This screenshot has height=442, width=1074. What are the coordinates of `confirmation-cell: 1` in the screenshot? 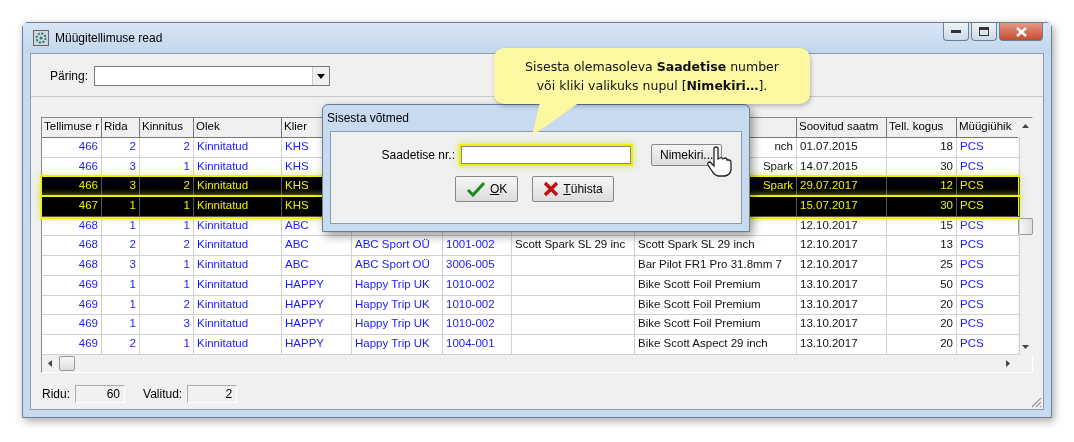 It's located at (186, 265).